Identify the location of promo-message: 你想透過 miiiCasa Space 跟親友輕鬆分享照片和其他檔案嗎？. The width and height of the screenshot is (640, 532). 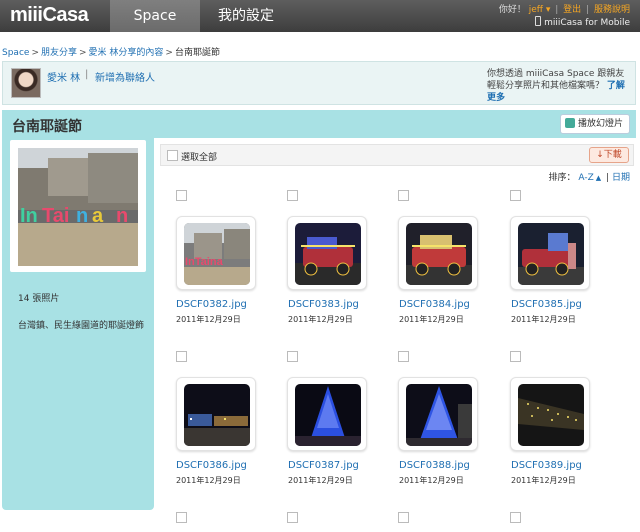
(556, 80).